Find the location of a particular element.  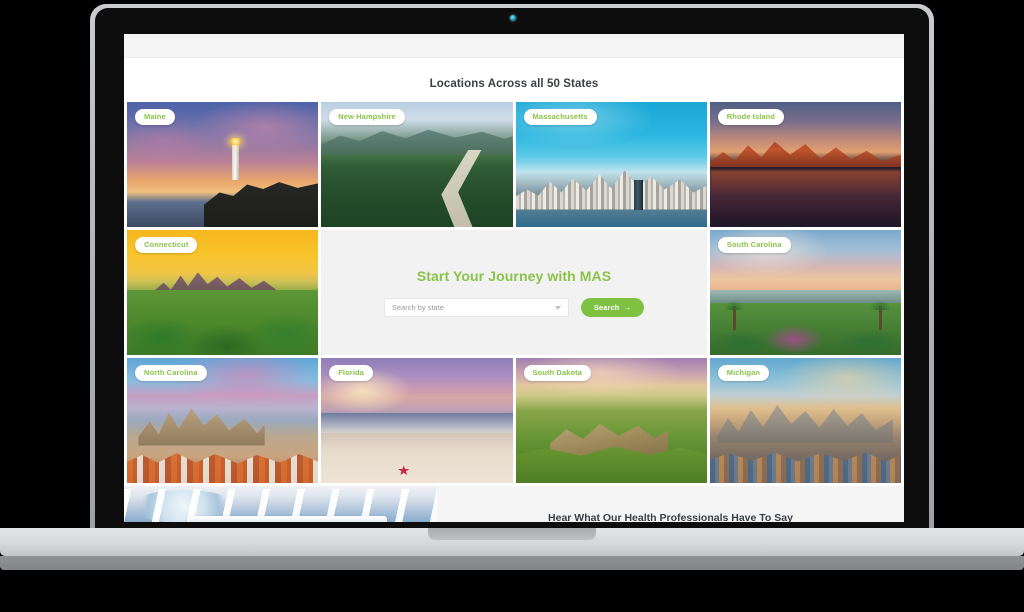

clinic-operating-room-photo is located at coordinates (280, 504).